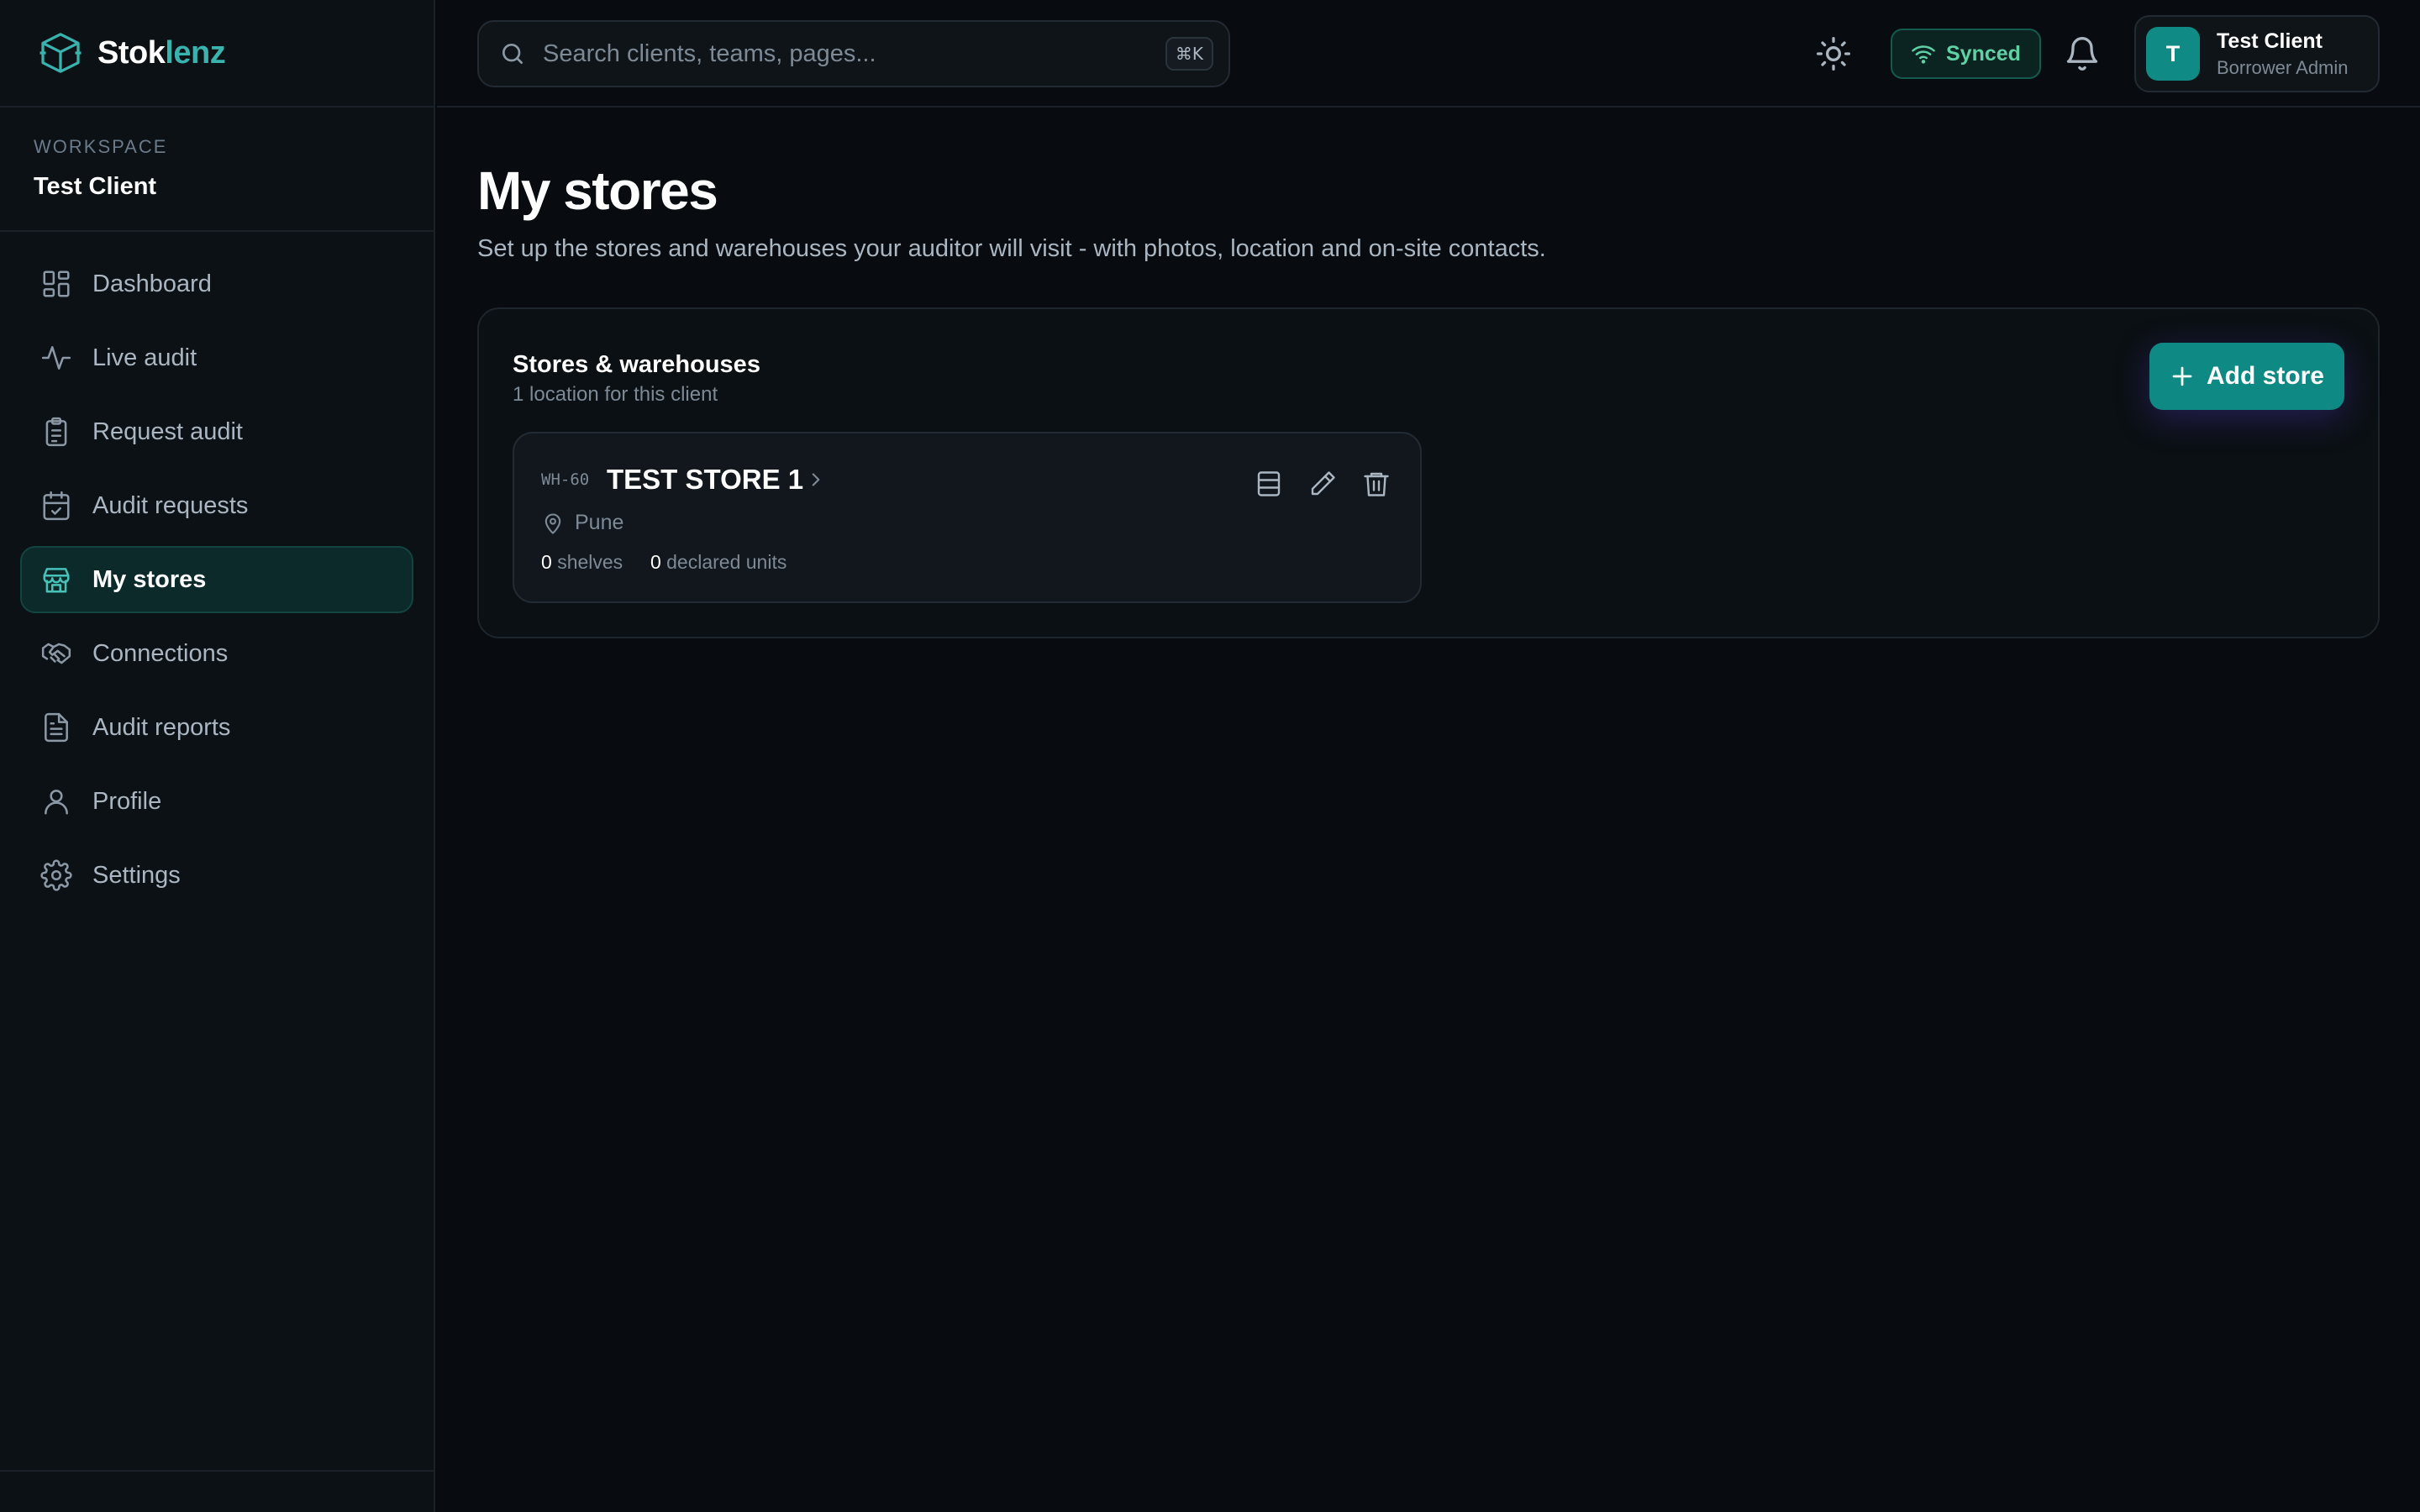 This screenshot has height=1512, width=2420. I want to click on topbar: ⌘K Synced T Test Client Borrower A, so click(1428, 54).